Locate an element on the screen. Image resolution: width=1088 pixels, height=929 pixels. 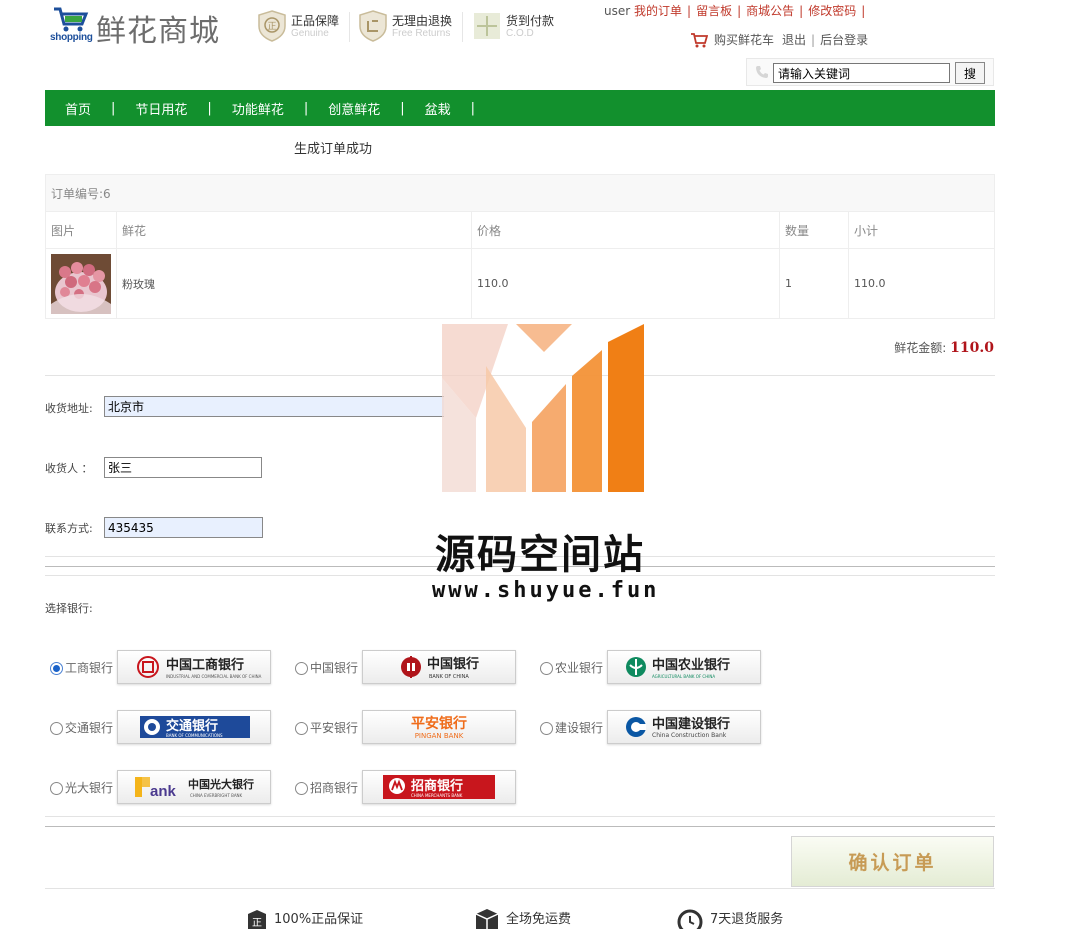
bank-logo-text: 中国工商银行 is located at coordinates (205, 665).